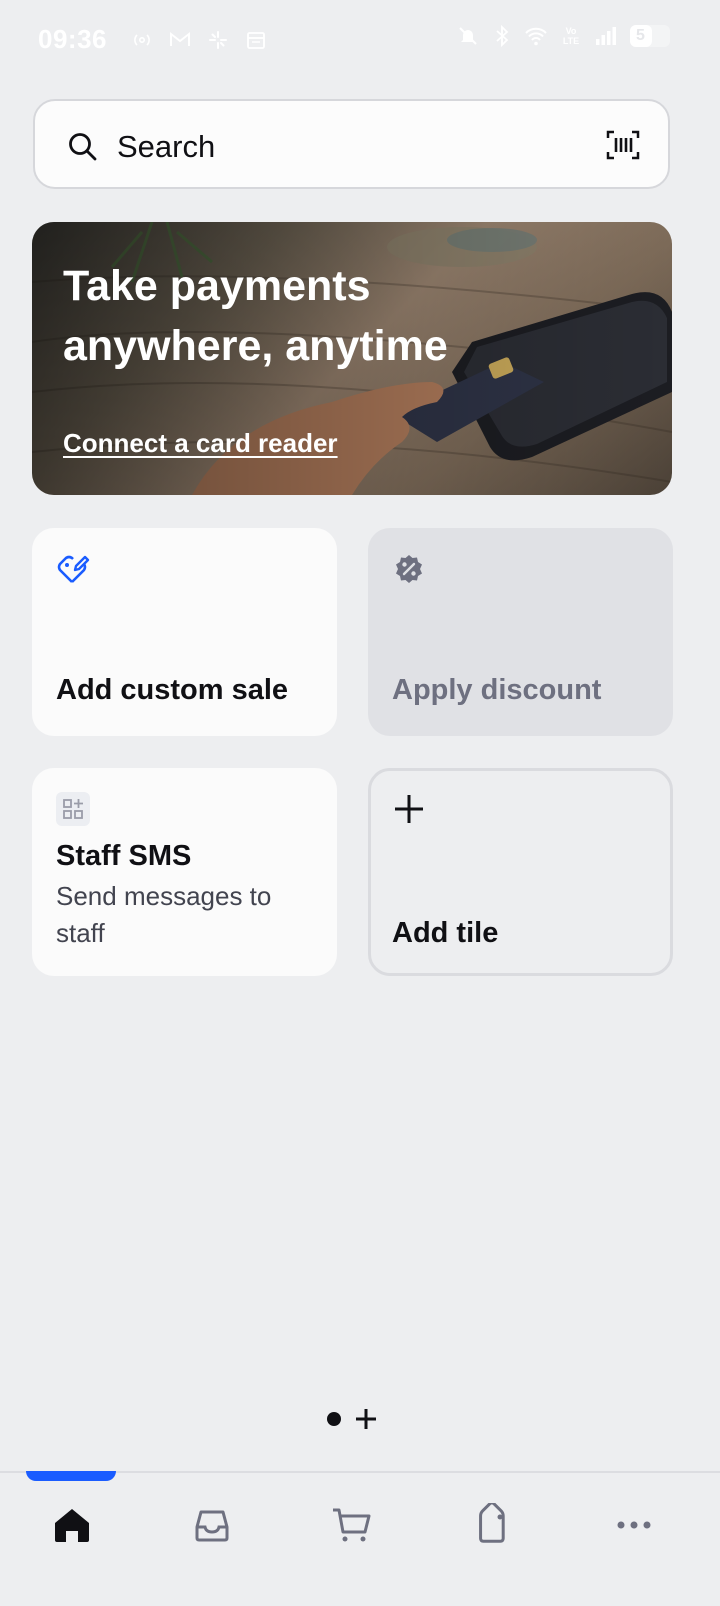  Describe the element at coordinates (172, 690) in the screenshot. I see `tile-label: Add custom sale` at that location.